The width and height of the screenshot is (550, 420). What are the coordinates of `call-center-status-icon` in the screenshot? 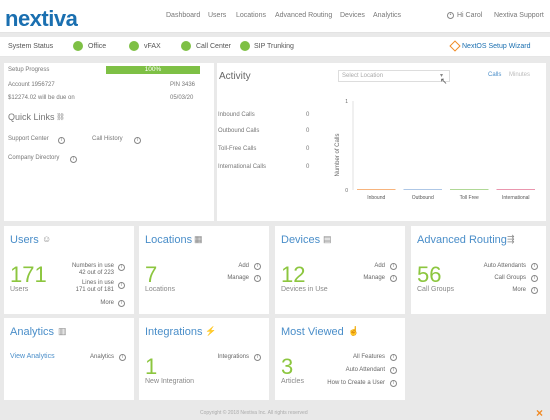 It's located at (186, 46).